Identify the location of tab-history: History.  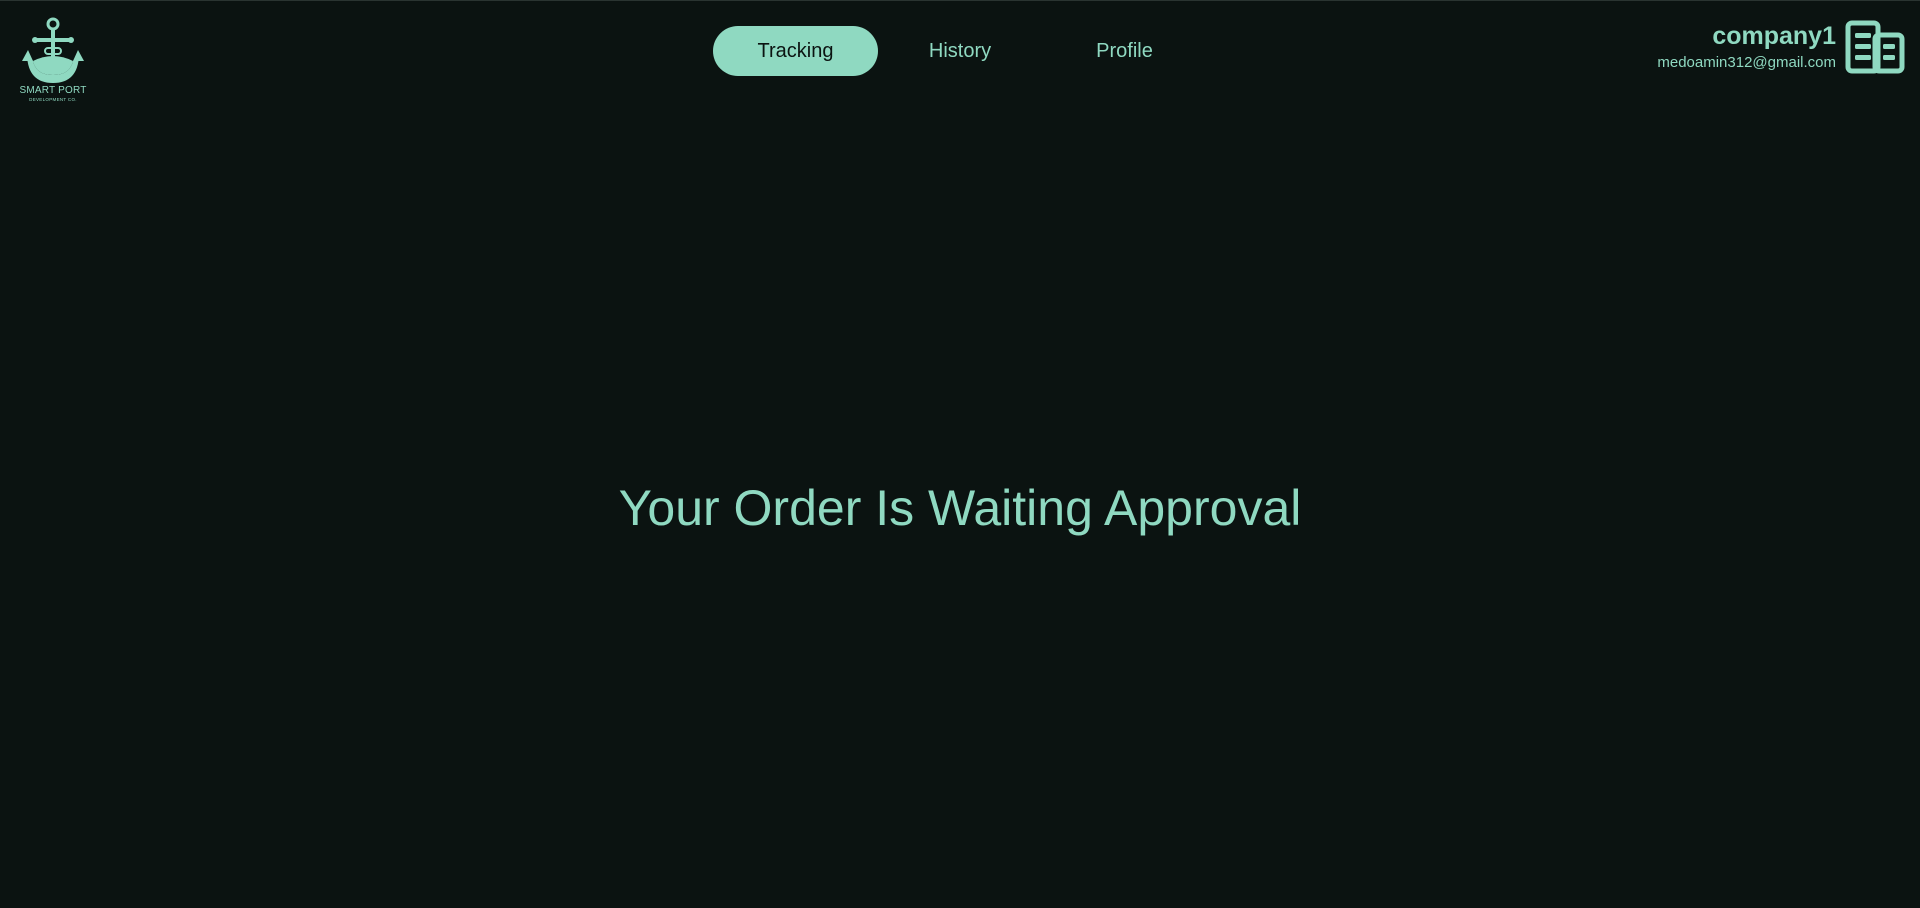
(960, 51).